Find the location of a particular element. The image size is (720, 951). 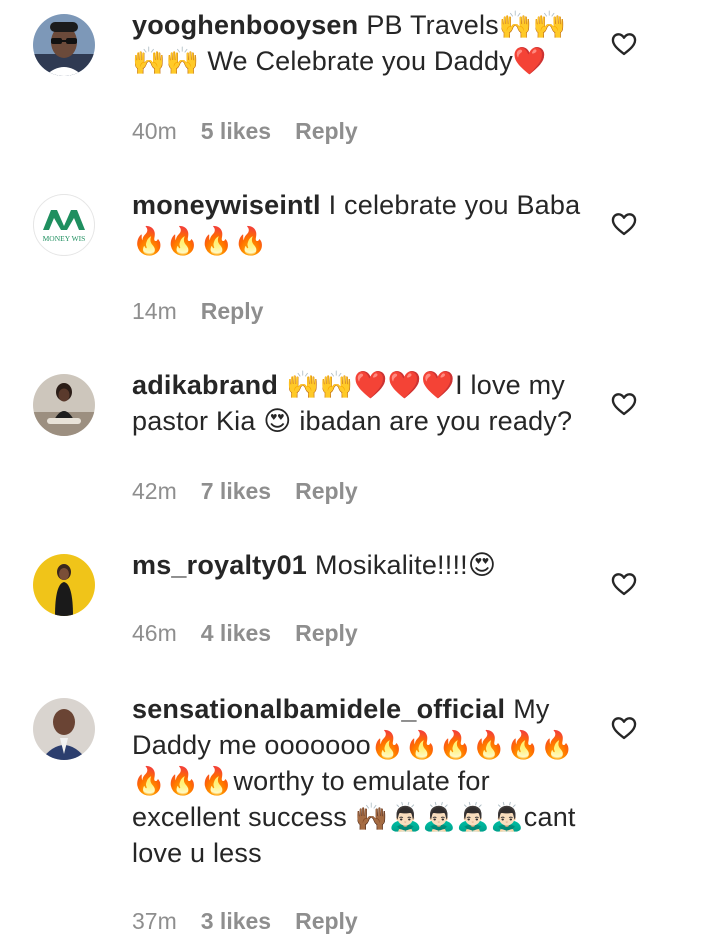

comment-likes: 5 likes is located at coordinates (236, 131).